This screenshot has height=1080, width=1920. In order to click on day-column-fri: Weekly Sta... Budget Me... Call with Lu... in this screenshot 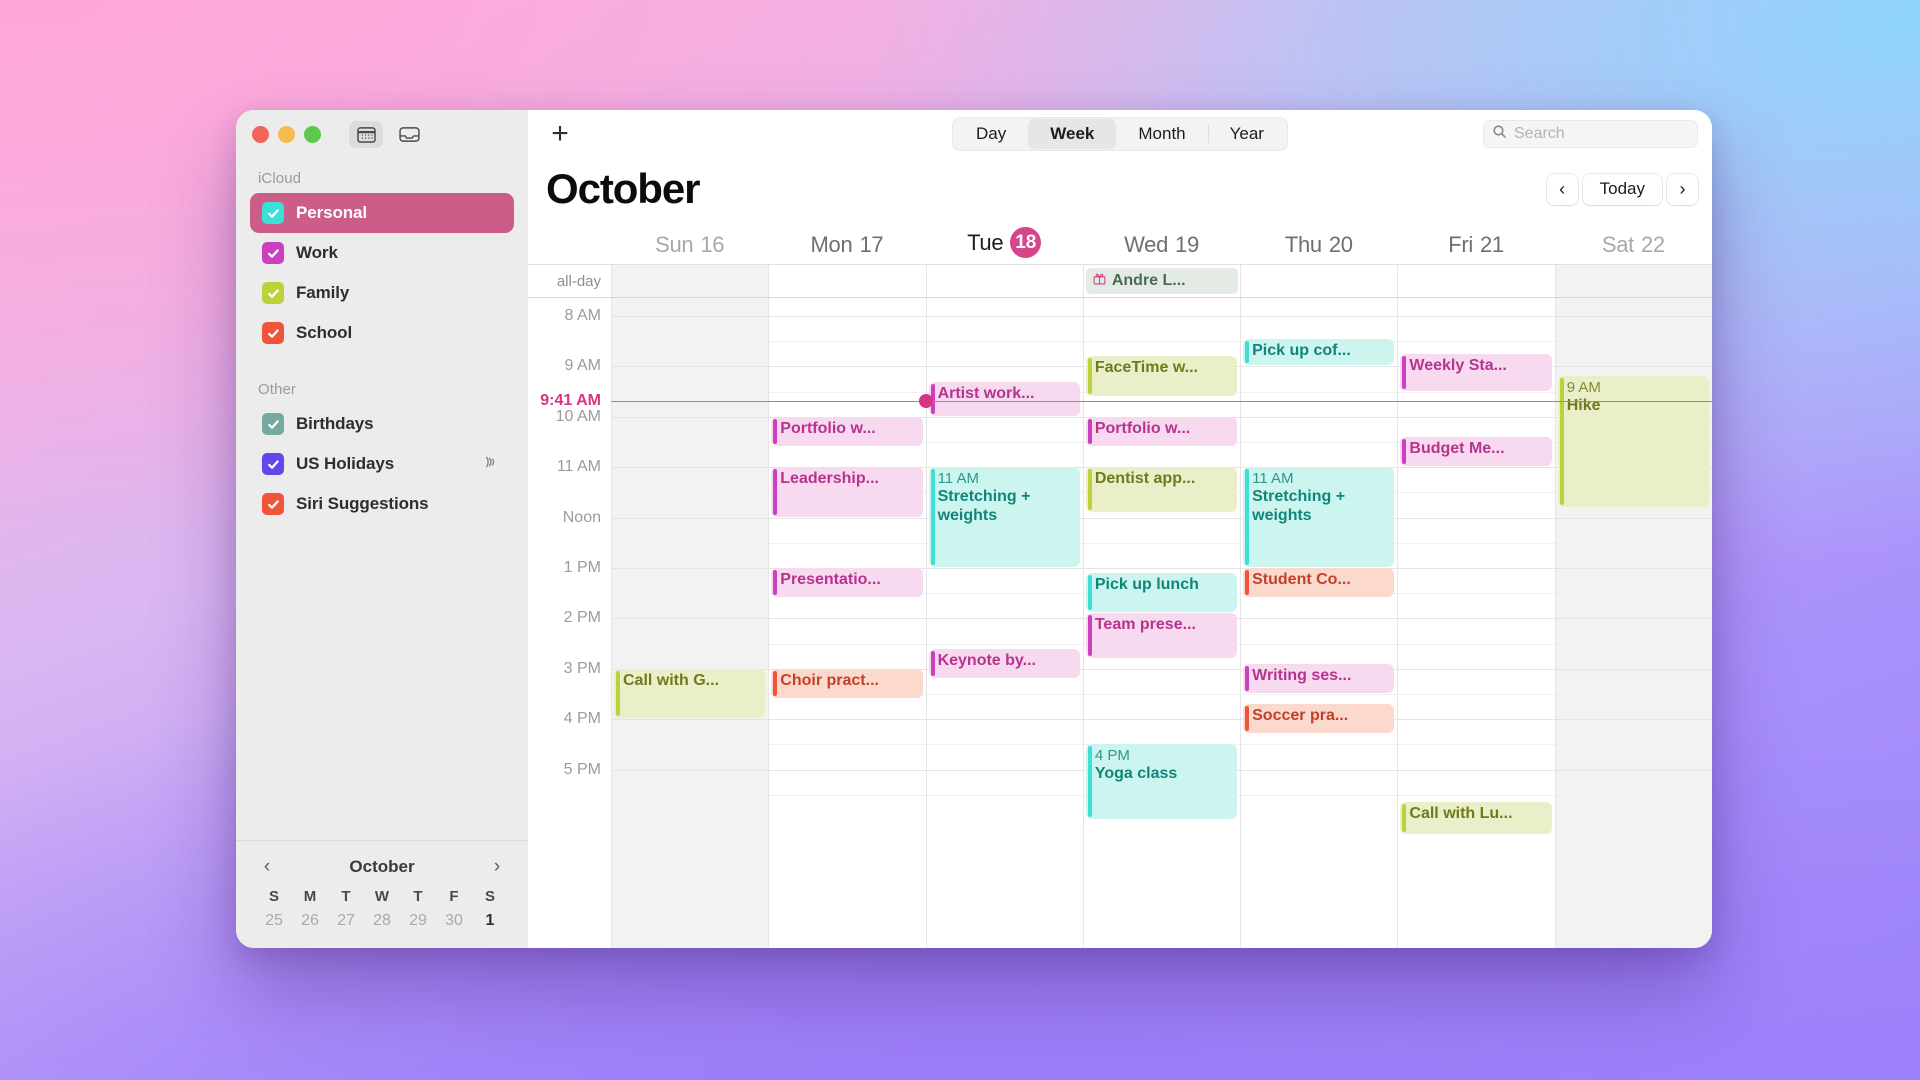, I will do `click(1476, 623)`.